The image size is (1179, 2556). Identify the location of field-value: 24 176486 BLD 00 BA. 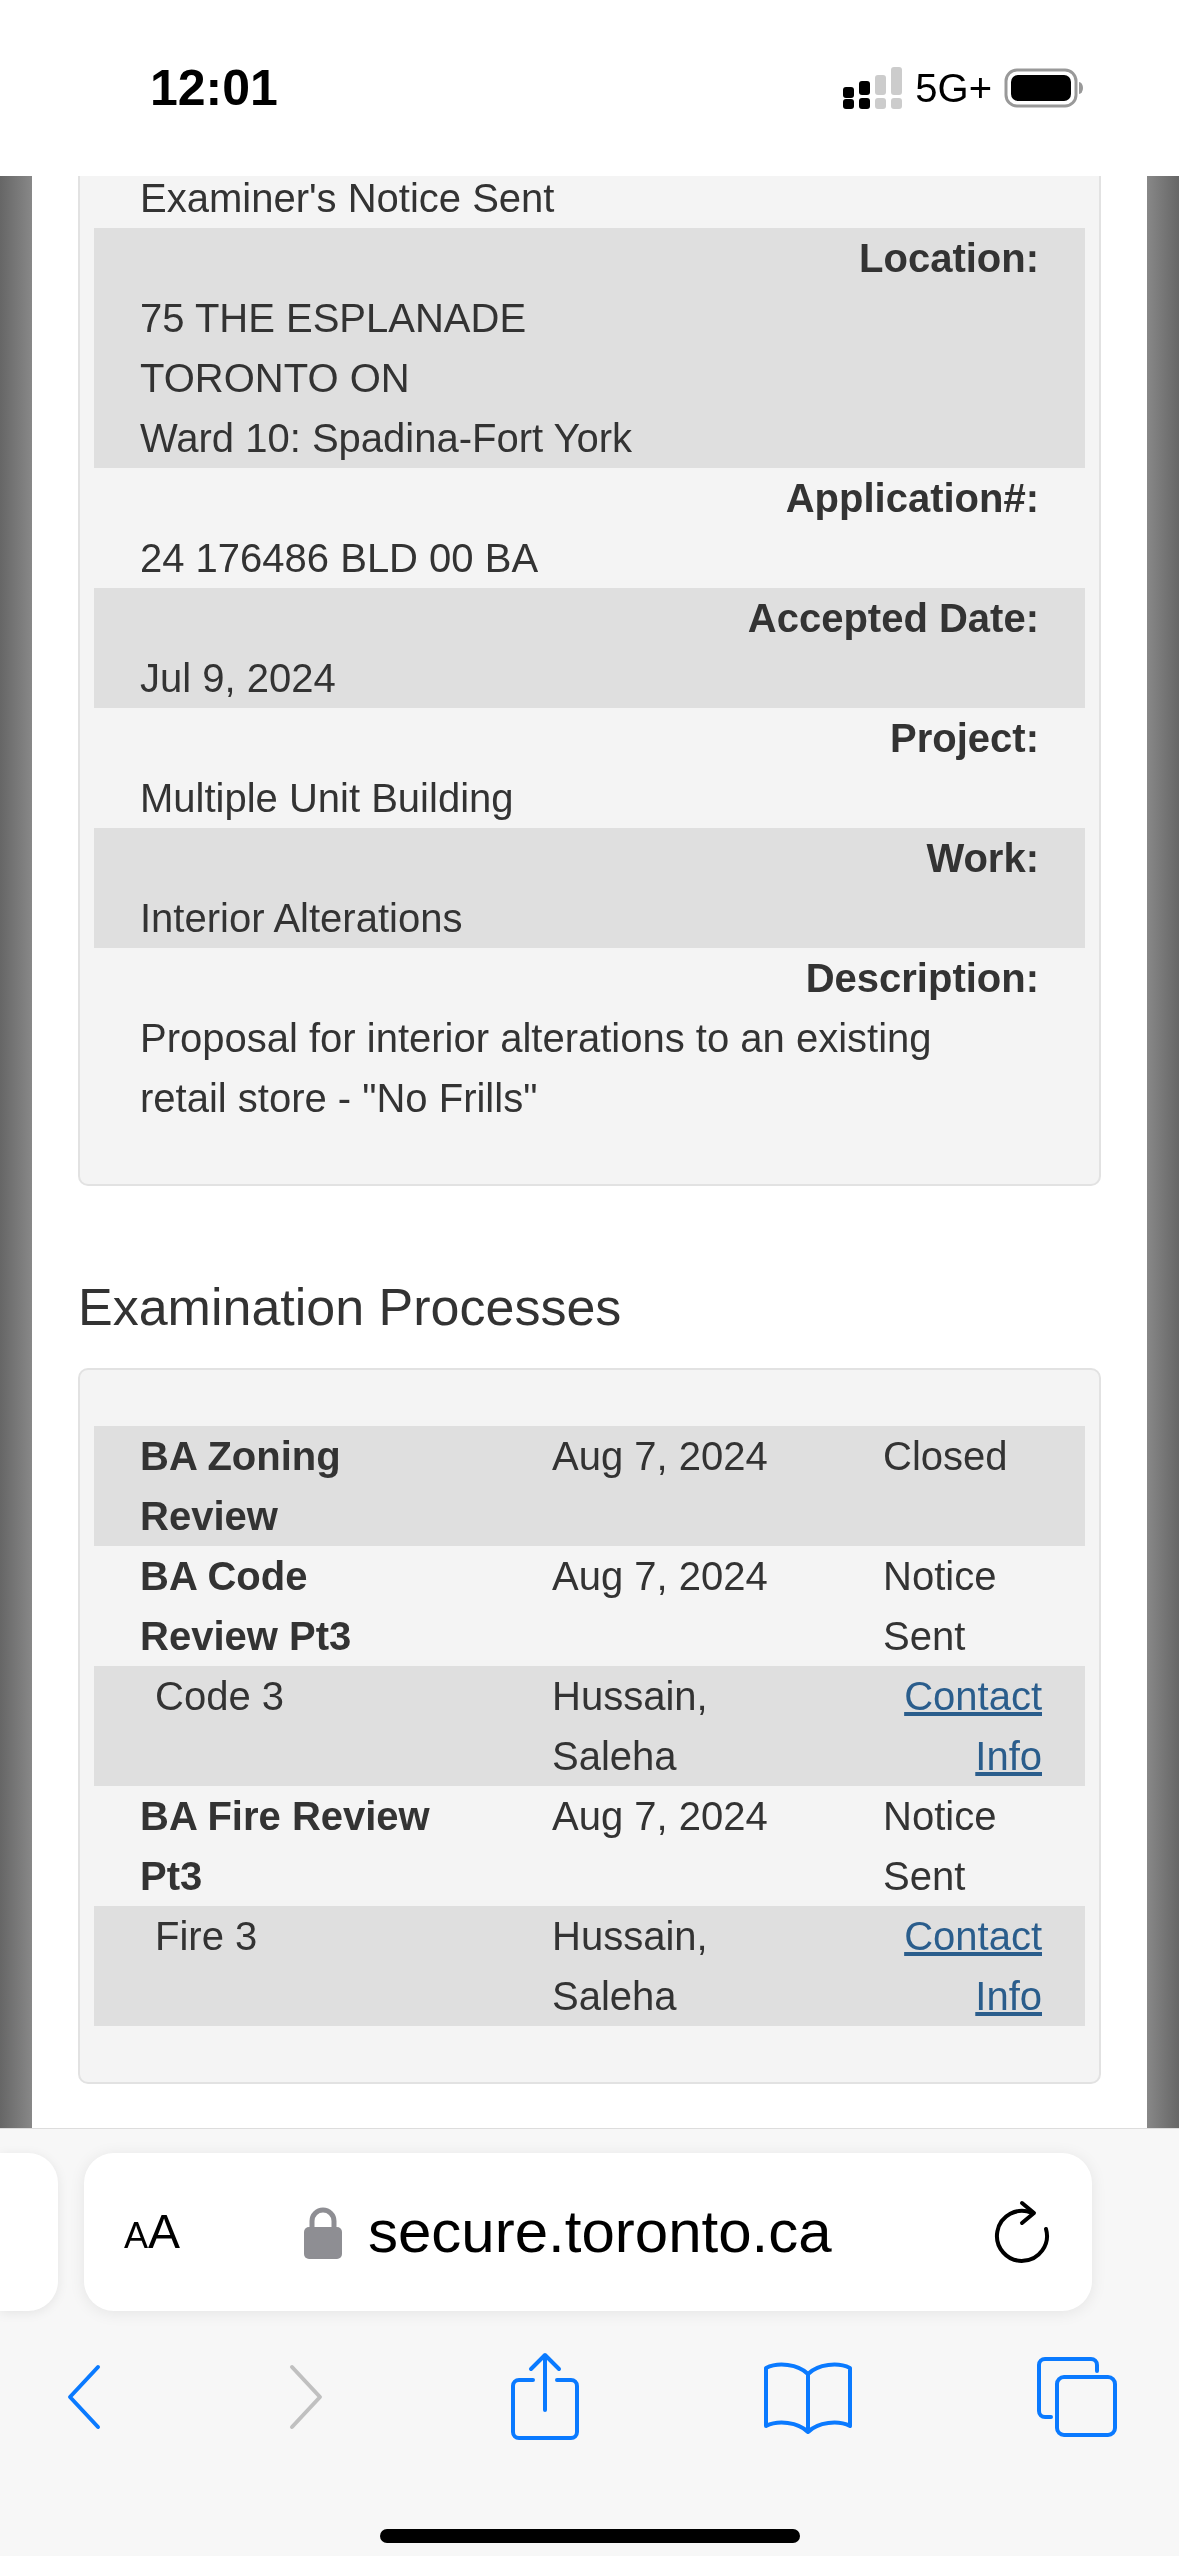
(339, 558).